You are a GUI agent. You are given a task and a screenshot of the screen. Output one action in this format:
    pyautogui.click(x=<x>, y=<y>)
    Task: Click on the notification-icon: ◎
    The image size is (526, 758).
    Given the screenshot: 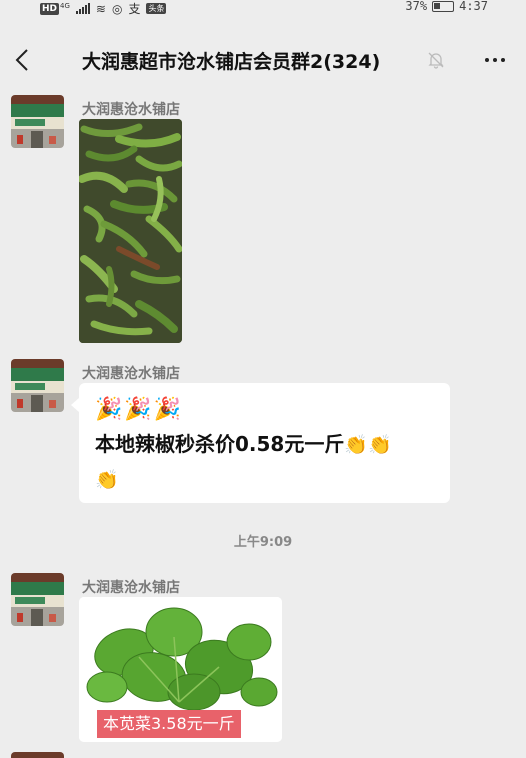 What is the action you would take?
    pyautogui.click(x=117, y=8)
    